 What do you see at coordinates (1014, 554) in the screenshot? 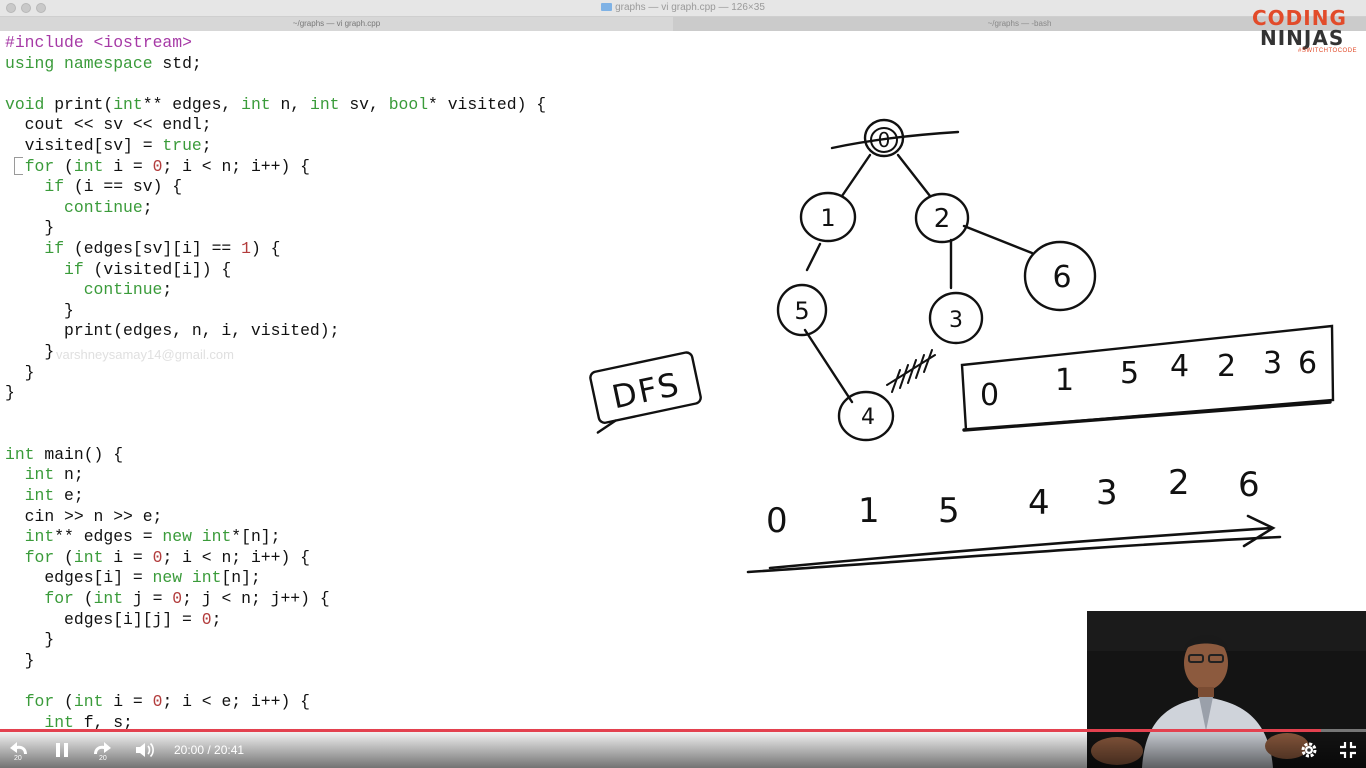
I see `sequence-arrow` at bounding box center [1014, 554].